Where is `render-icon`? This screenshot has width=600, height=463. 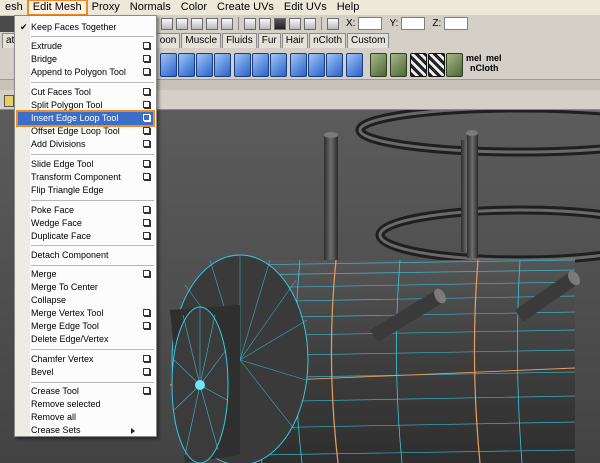 render-icon is located at coordinates (265, 23).